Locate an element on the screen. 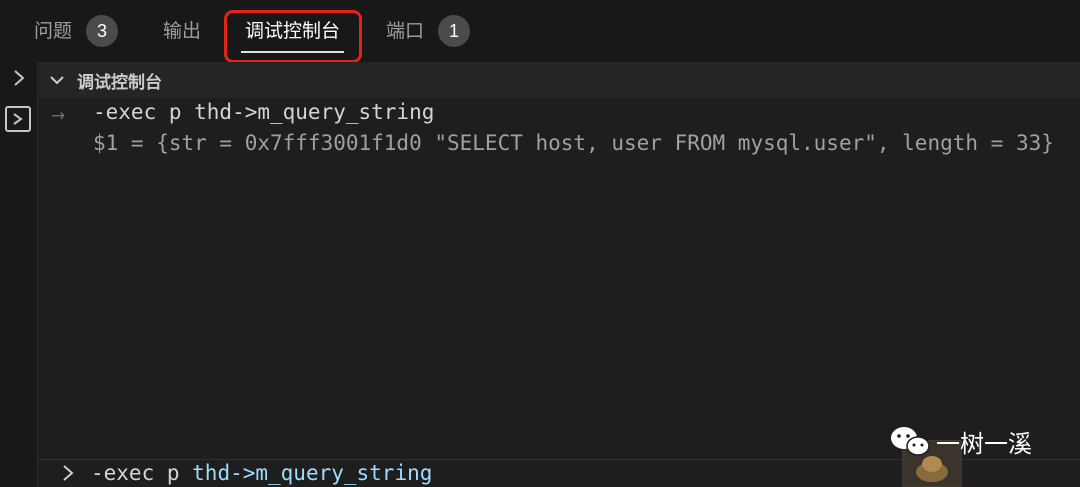 The height and width of the screenshot is (487, 1080). left-gutter is located at coordinates (19, 274).